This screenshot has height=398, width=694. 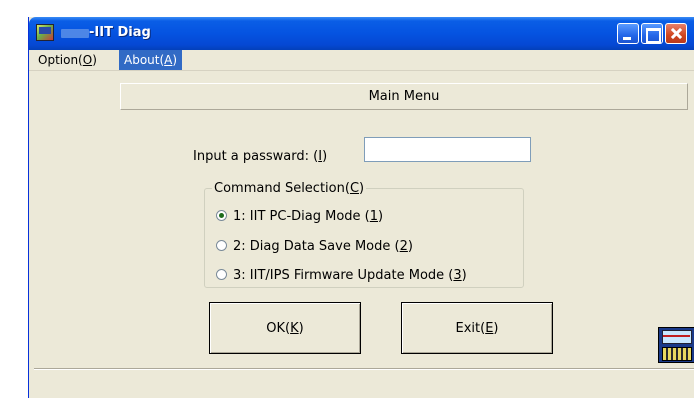 I want to click on password-label-text: Input a passward: (, so click(x=256, y=156).